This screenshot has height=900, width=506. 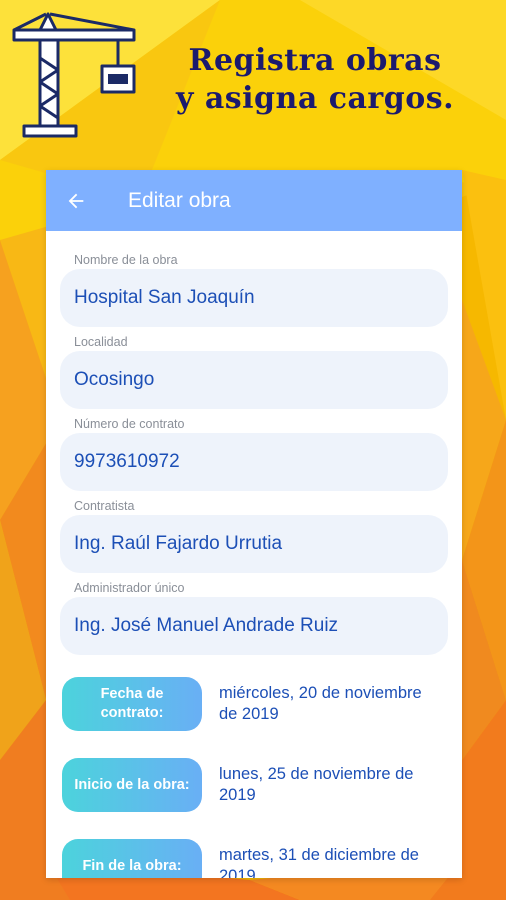 What do you see at coordinates (129, 424) in the screenshot?
I see `field-label: Número de contrato` at bounding box center [129, 424].